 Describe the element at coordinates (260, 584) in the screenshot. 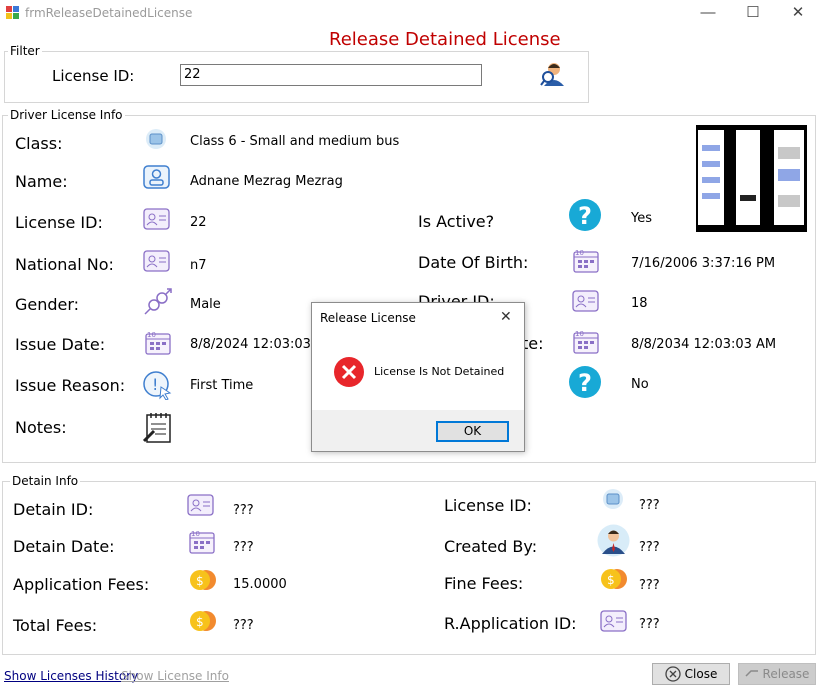

I see `application-fees-value: 15.0000` at that location.